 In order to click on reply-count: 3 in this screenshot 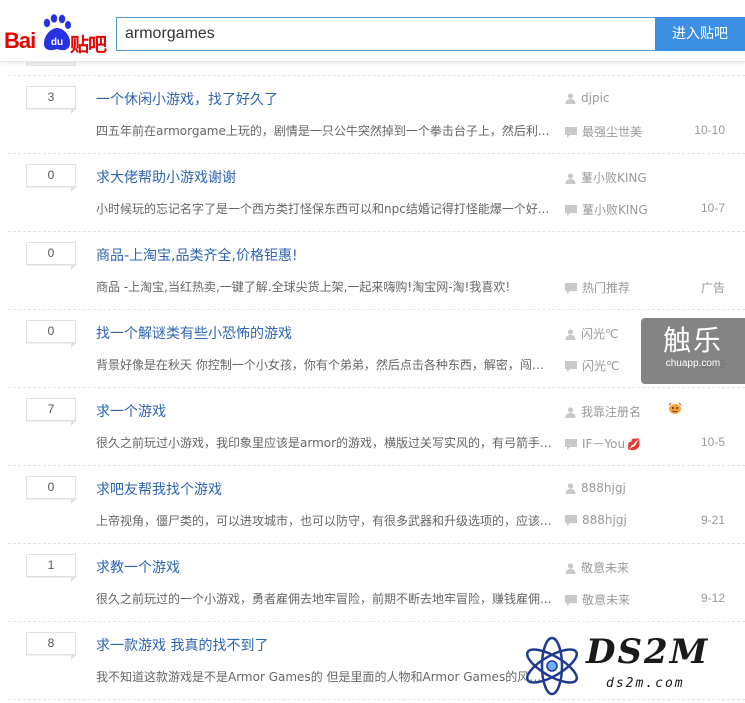, I will do `click(51, 100)`.